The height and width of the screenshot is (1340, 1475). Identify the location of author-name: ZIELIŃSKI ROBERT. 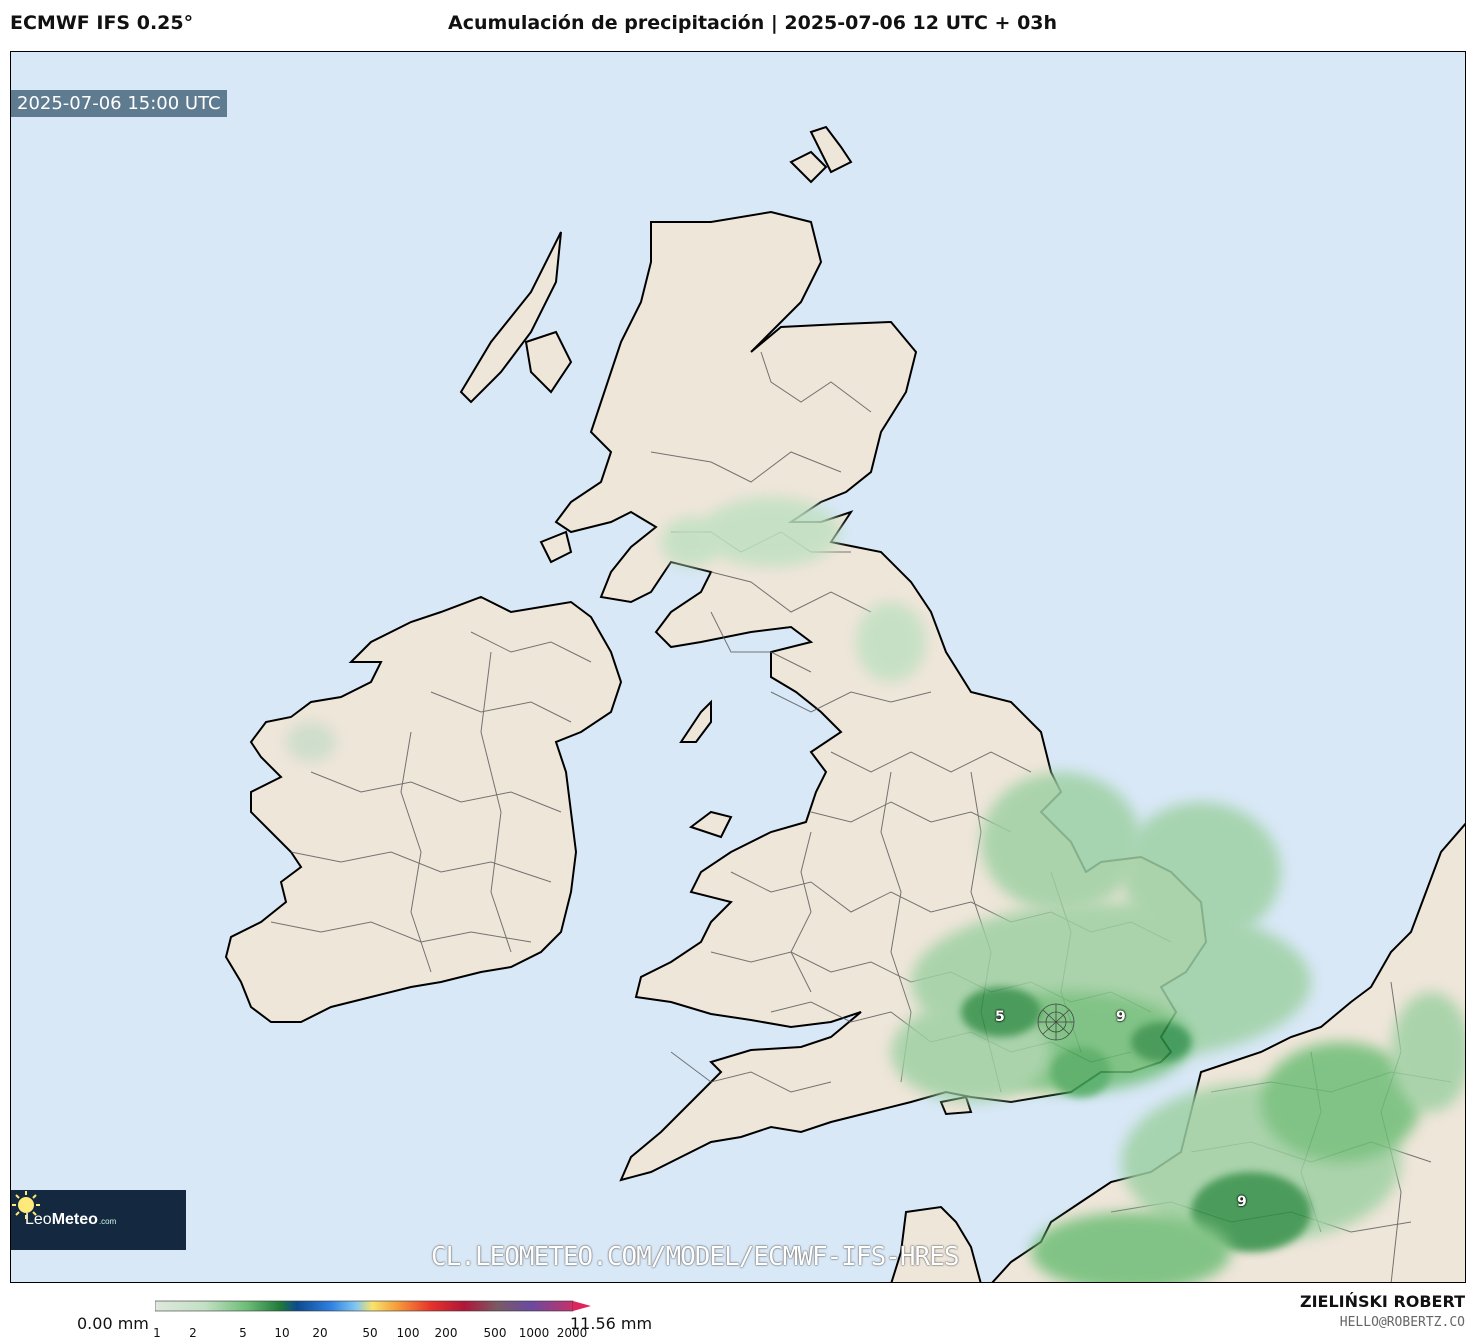
(1382, 1301).